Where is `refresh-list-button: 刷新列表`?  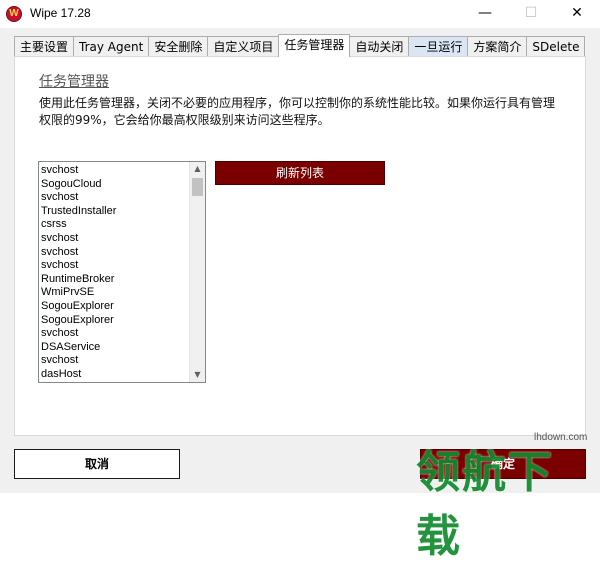 refresh-list-button: 刷新列表 is located at coordinates (300, 173).